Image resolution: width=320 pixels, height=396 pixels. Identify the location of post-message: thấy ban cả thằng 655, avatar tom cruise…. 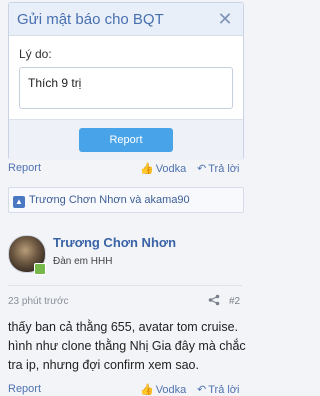
(127, 346).